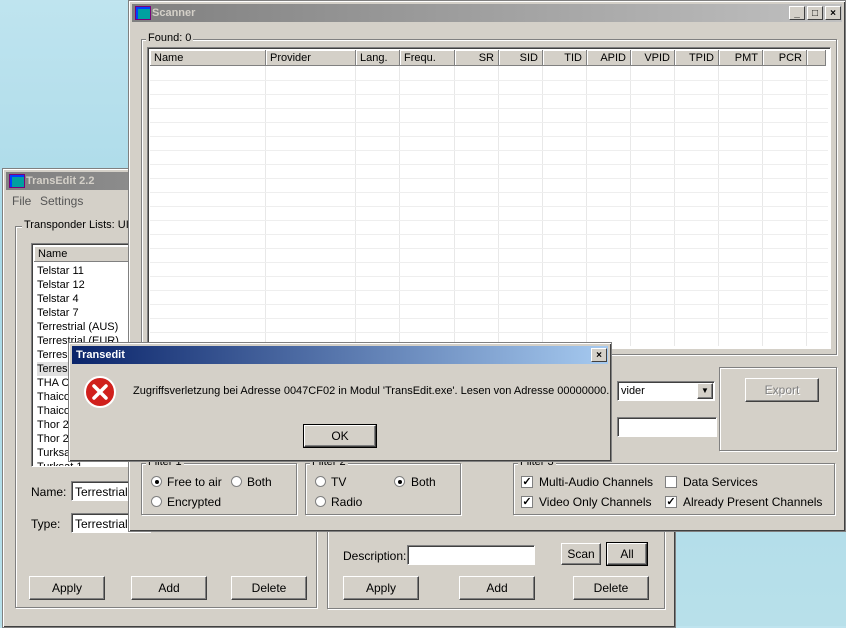  What do you see at coordinates (340, 436) in the screenshot?
I see `ok-button: OK` at bounding box center [340, 436].